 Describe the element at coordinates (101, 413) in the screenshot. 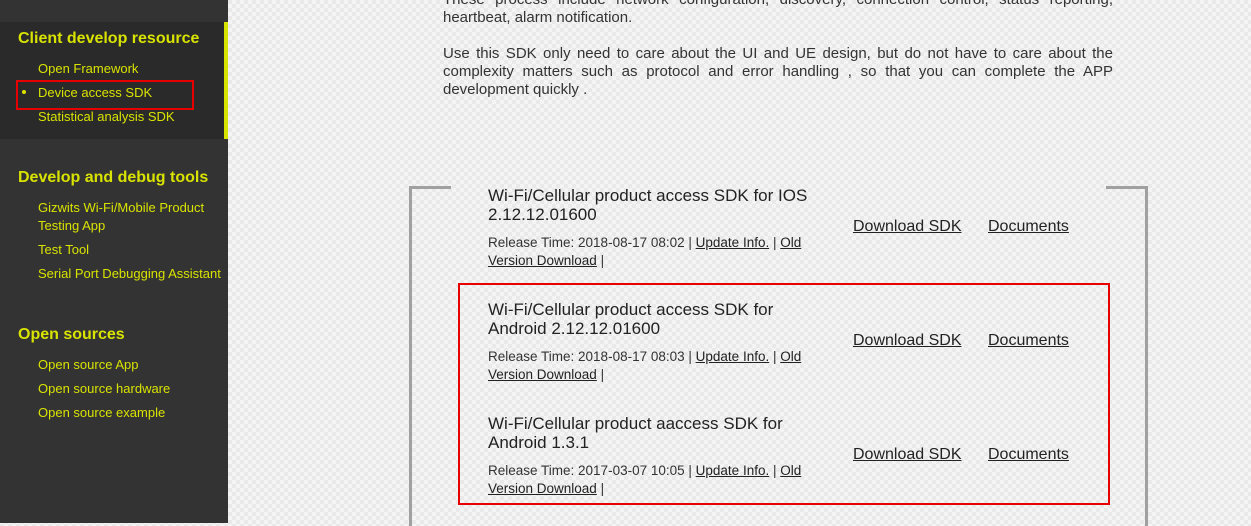

I see `sidebar-item-open-source-example: Open source example` at that location.